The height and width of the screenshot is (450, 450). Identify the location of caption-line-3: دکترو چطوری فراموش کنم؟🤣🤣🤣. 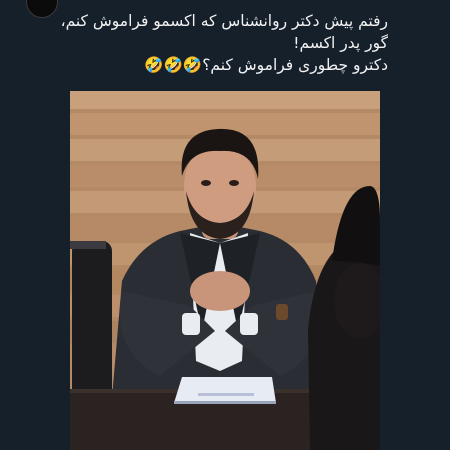
(266, 65).